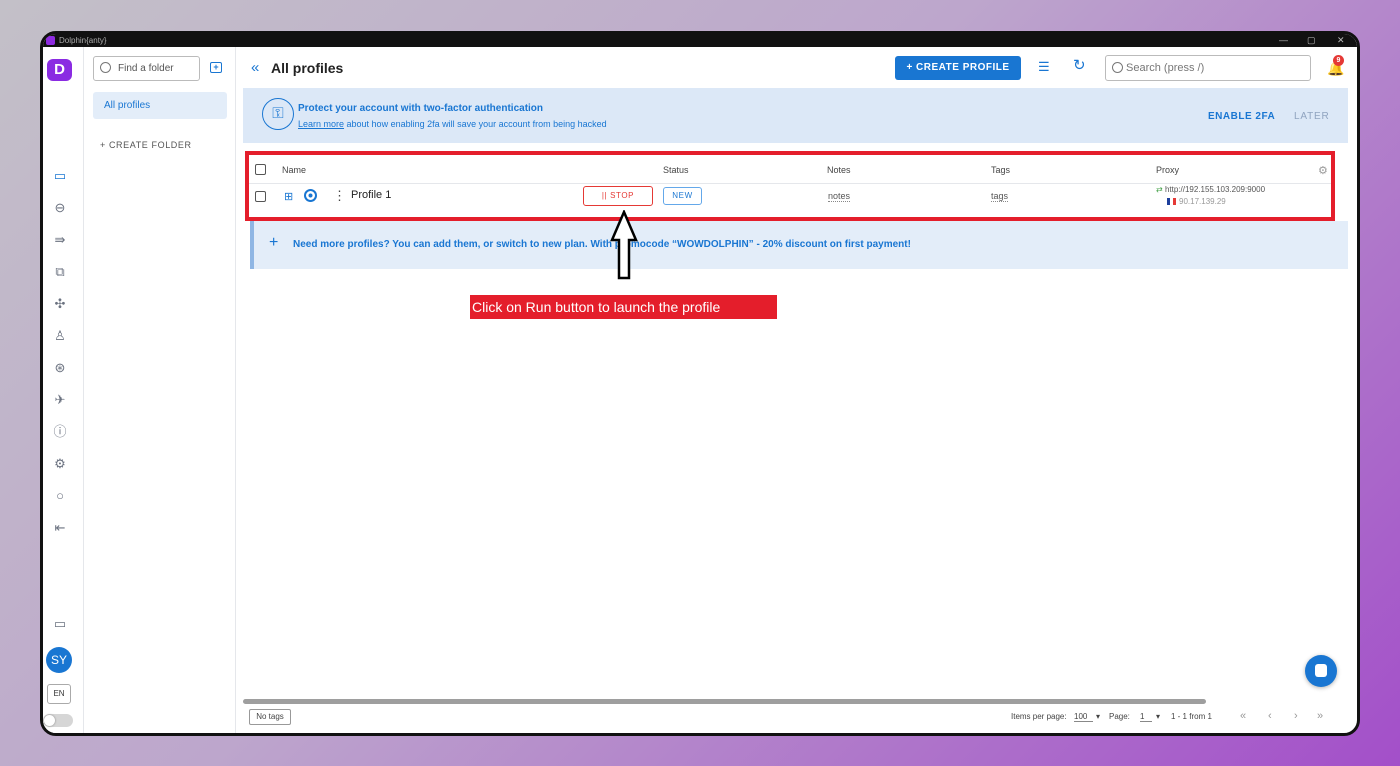  I want to click on proxy-ip: 90.17.139.29, so click(1196, 201).